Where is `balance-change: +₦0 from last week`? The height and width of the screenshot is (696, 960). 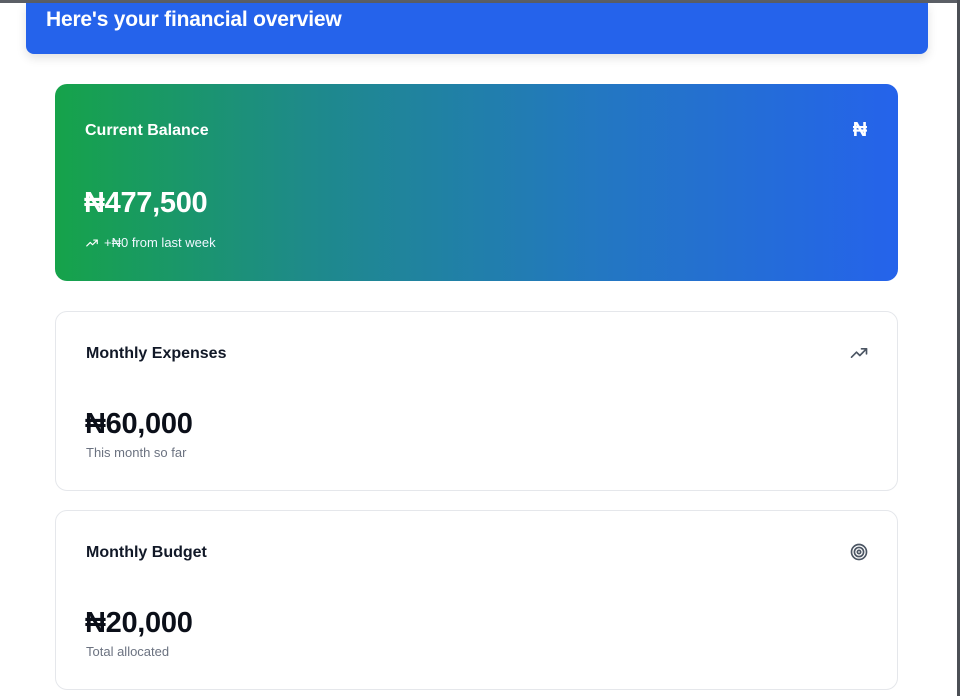 balance-change: +₦0 from last week is located at coordinates (150, 242).